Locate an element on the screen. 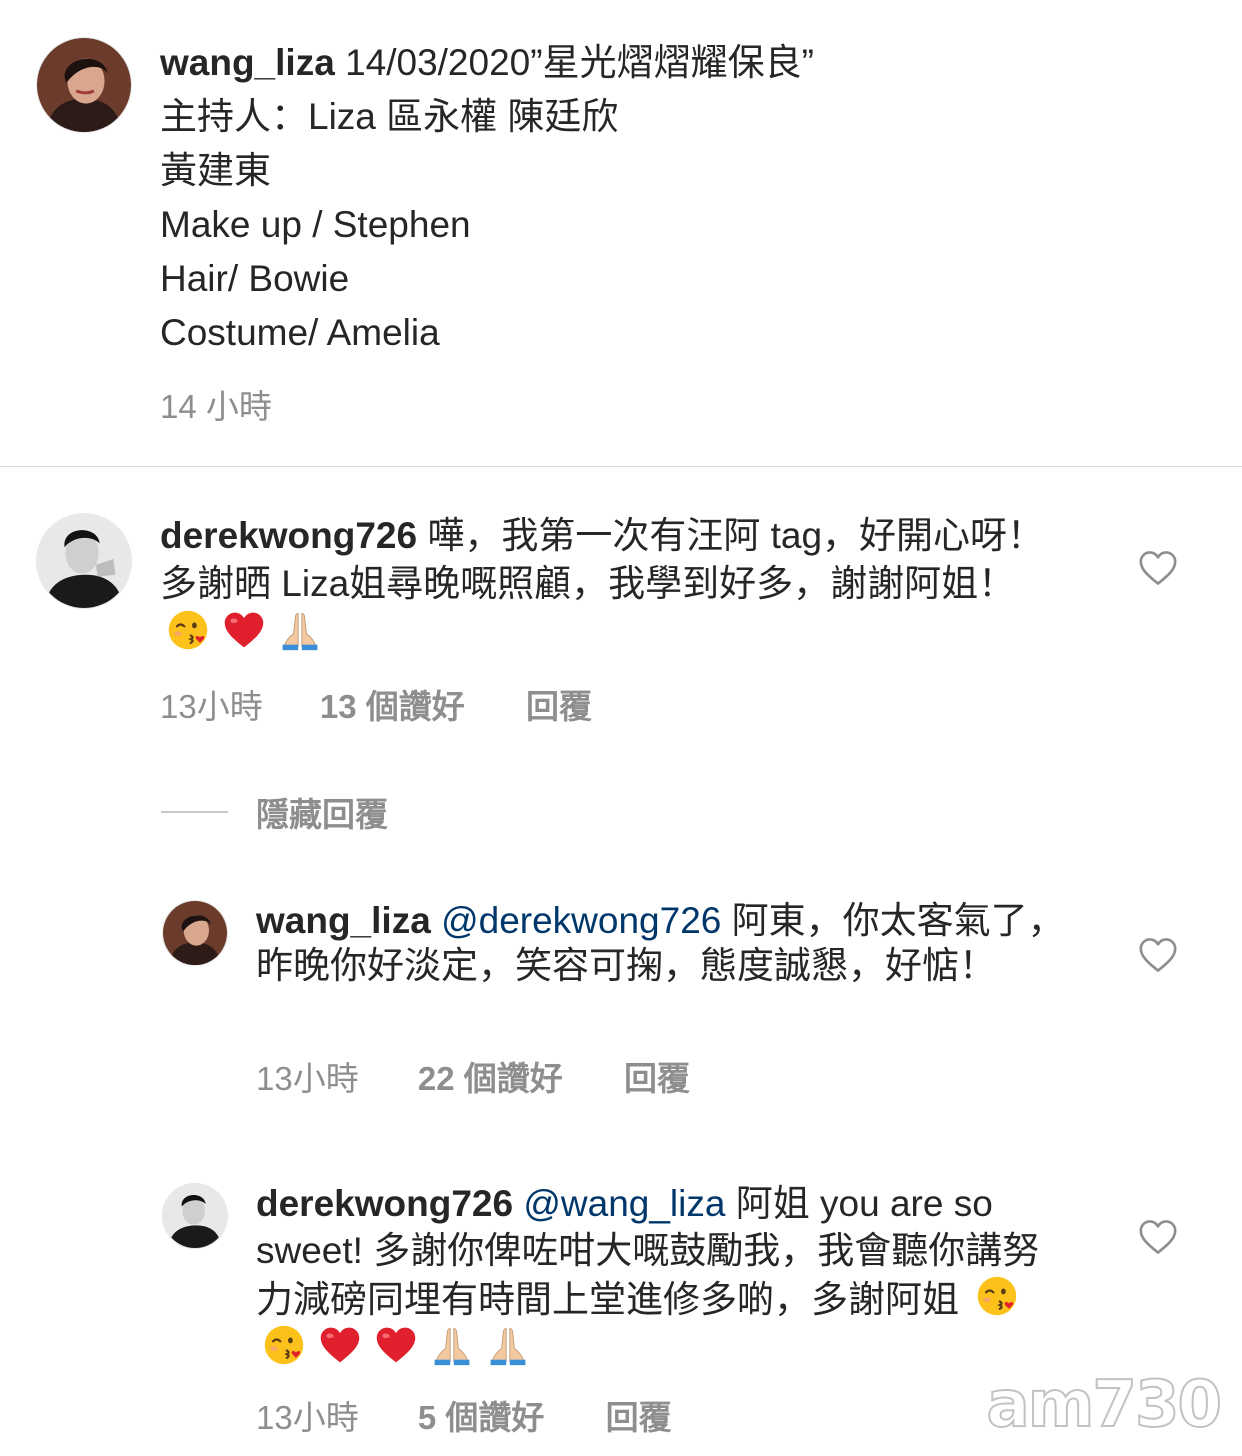  post-meta: 14 小時 is located at coordinates (216, 404).